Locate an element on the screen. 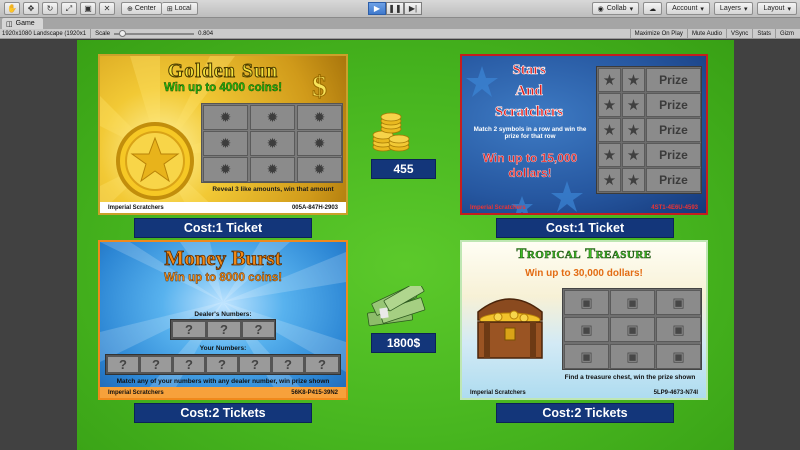  layers-dropdown: Layers ▾ is located at coordinates (733, 8).